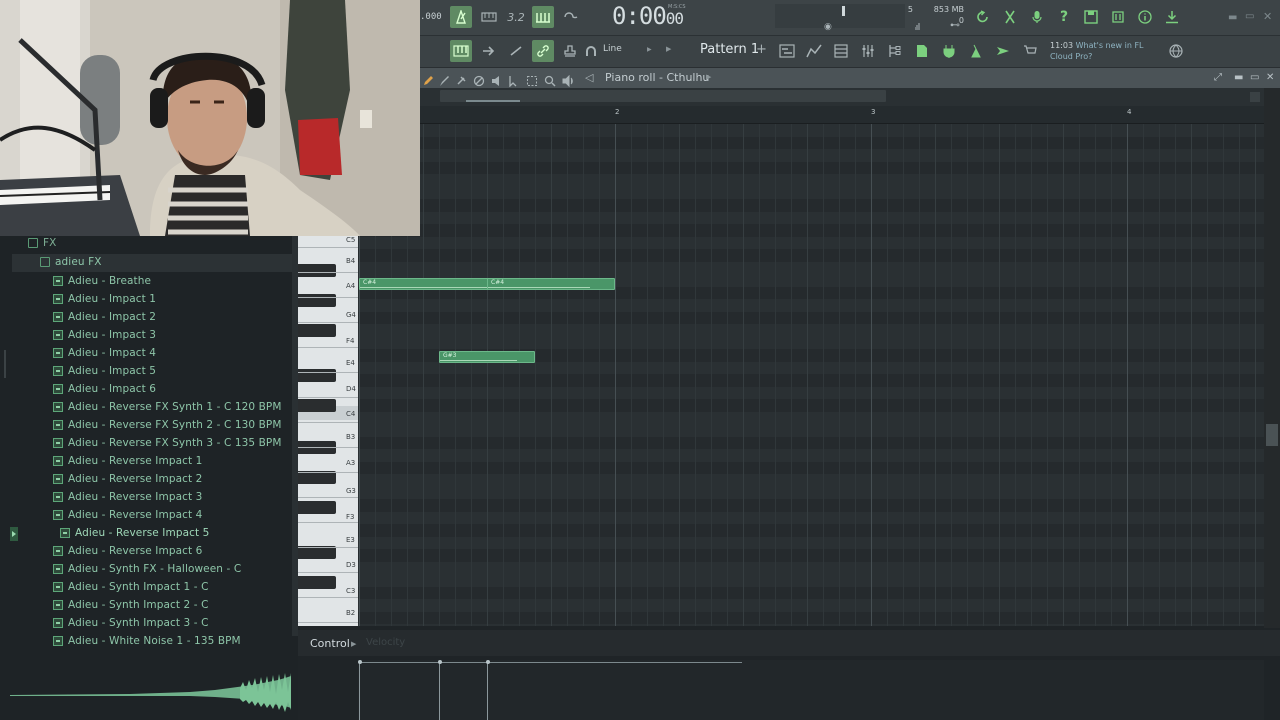 The width and height of the screenshot is (1280, 720). I want to click on note: G#3, so click(487, 357).